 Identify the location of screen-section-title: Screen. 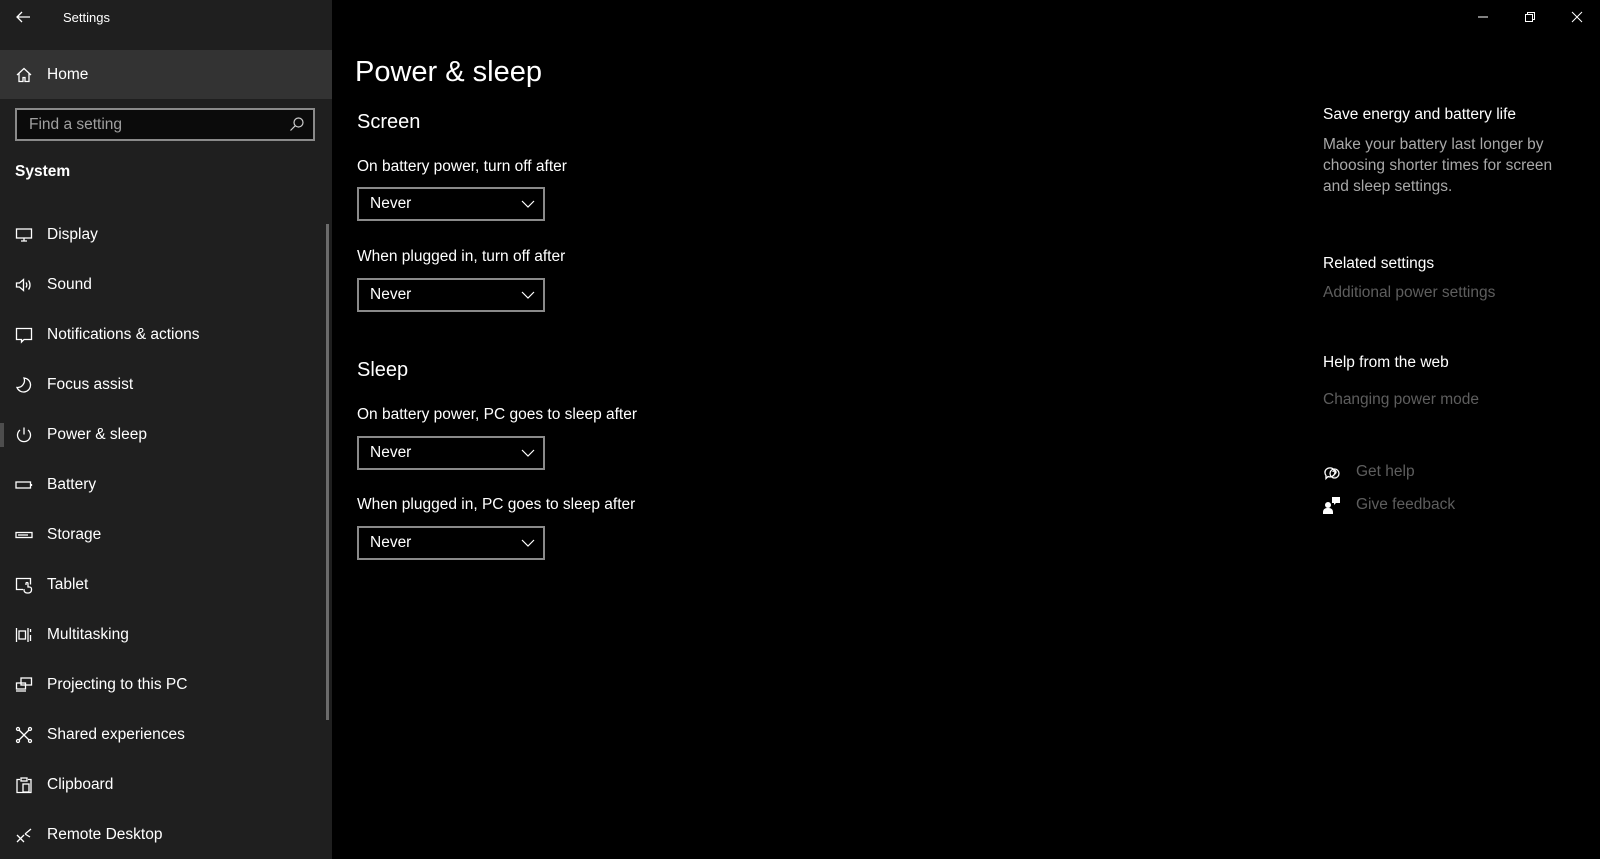
(389, 122).